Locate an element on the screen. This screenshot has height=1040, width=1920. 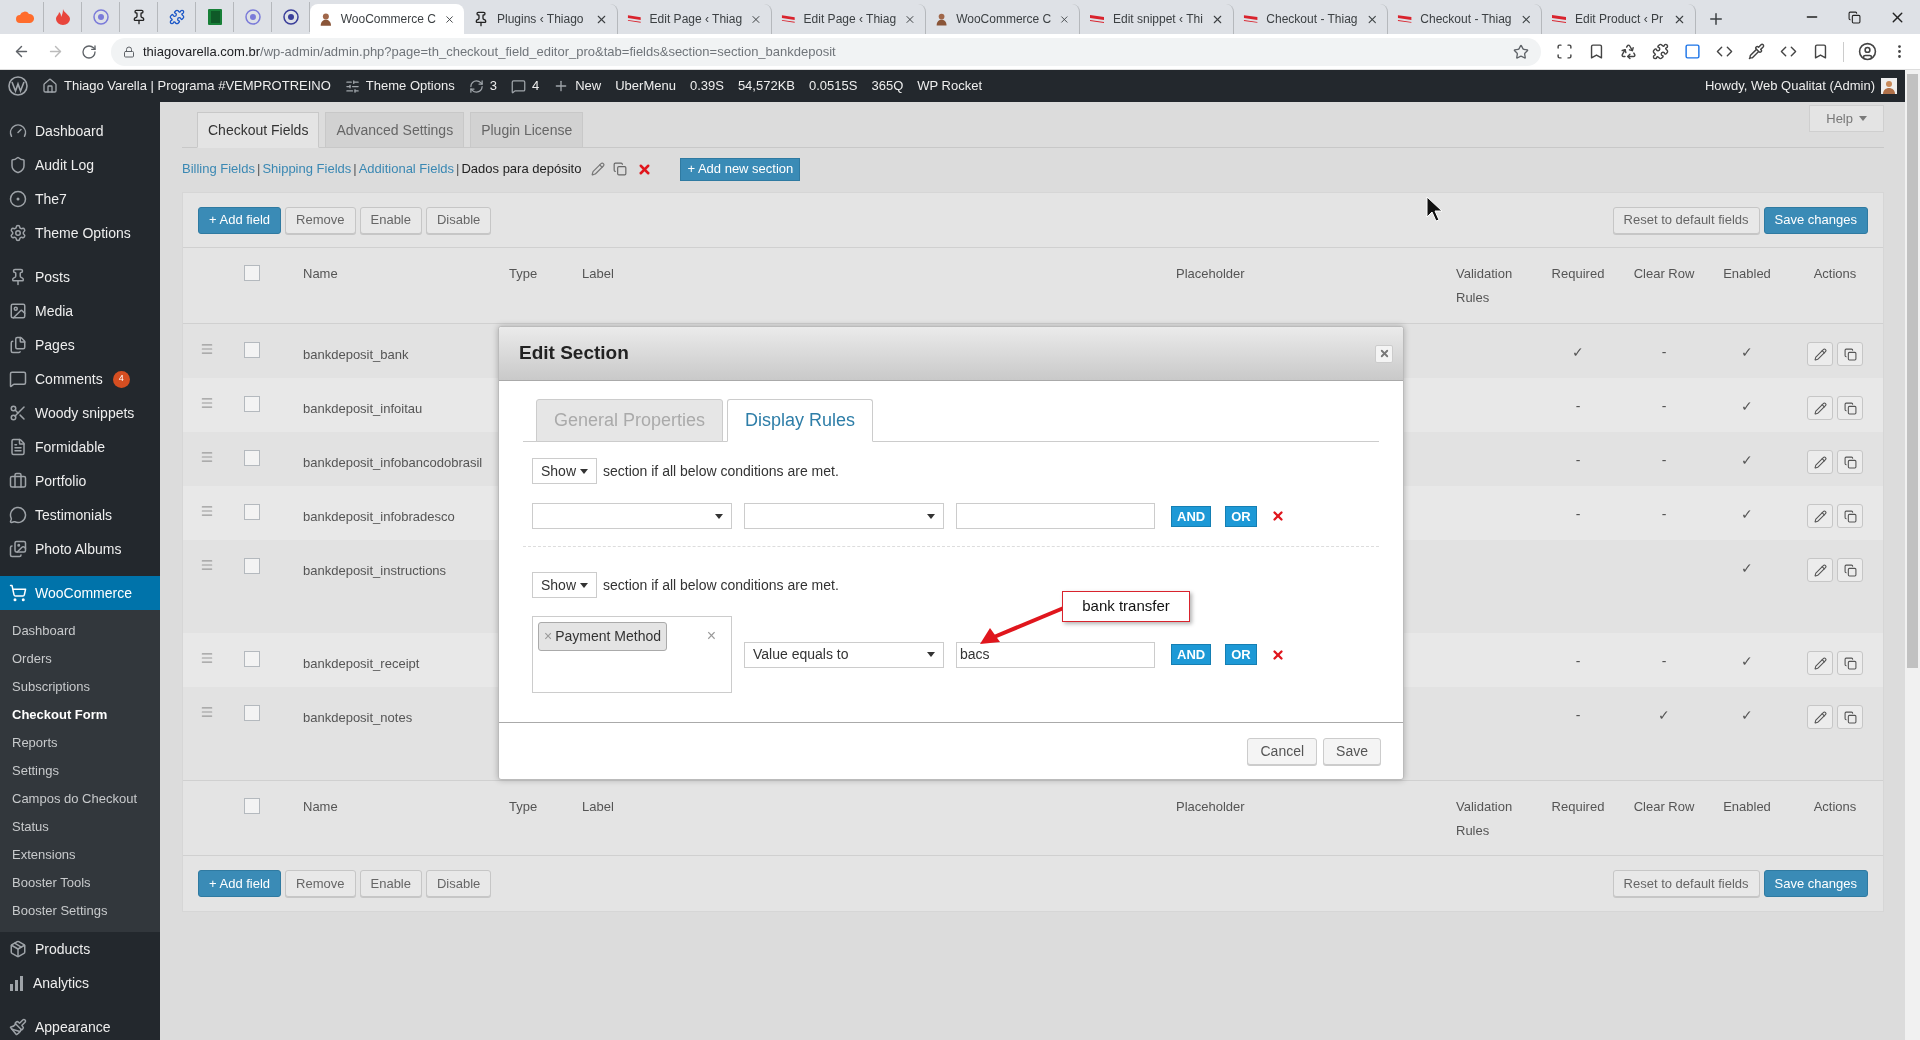
browser-tab: WooCommerce C is located at coordinates (387, 19).